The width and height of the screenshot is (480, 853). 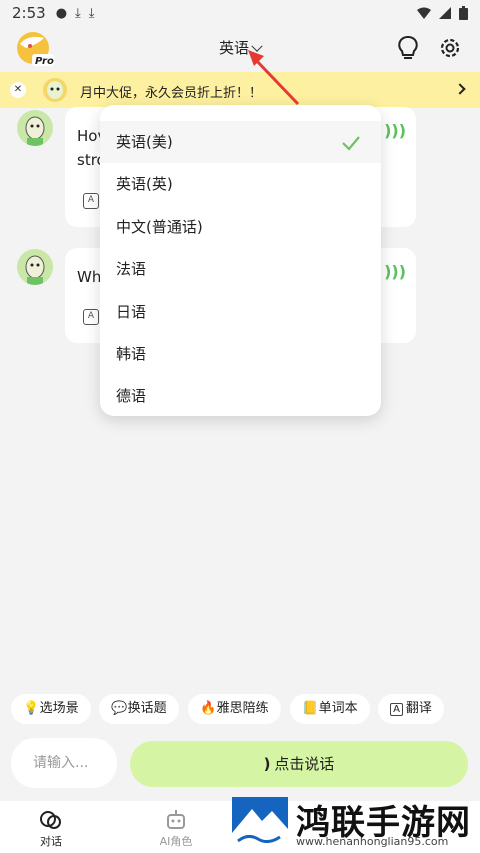 I want to click on talk-button-label: 点击说话, so click(x=304, y=764).